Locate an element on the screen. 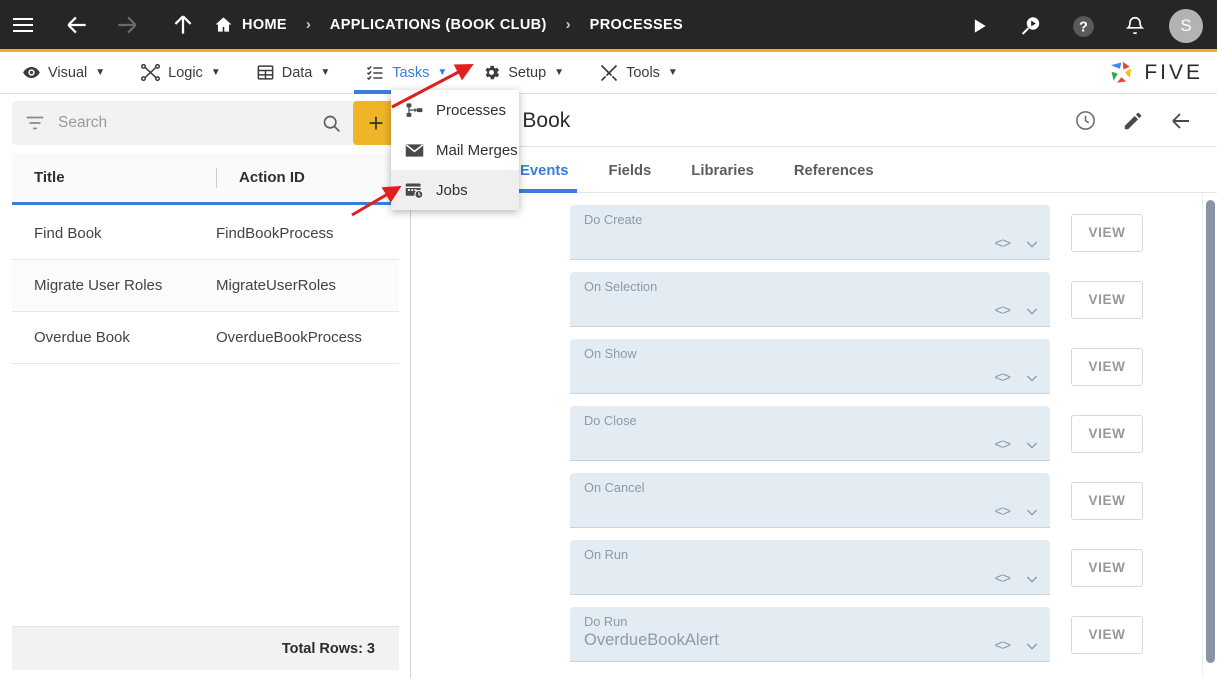 This screenshot has width=1217, height=678. event-label: On Cancel is located at coordinates (614, 487).